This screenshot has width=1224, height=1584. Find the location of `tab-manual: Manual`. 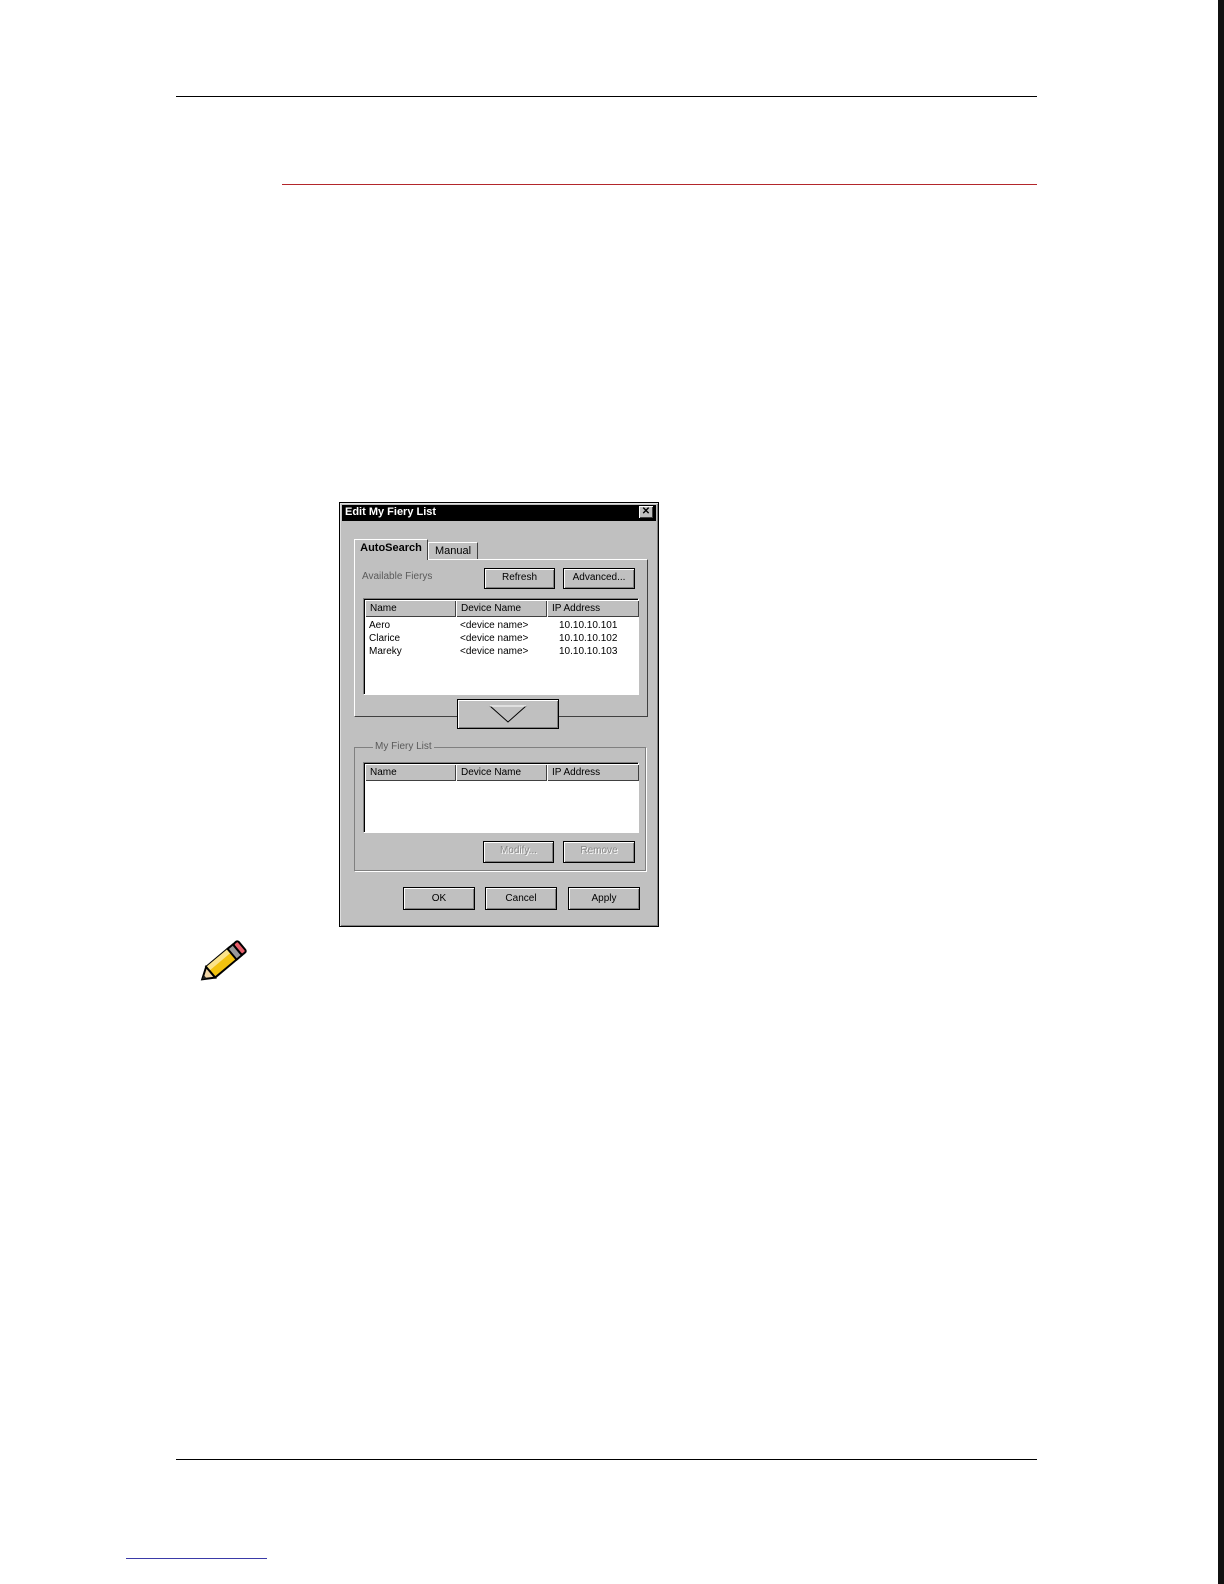

tab-manual: Manual is located at coordinates (453, 551).